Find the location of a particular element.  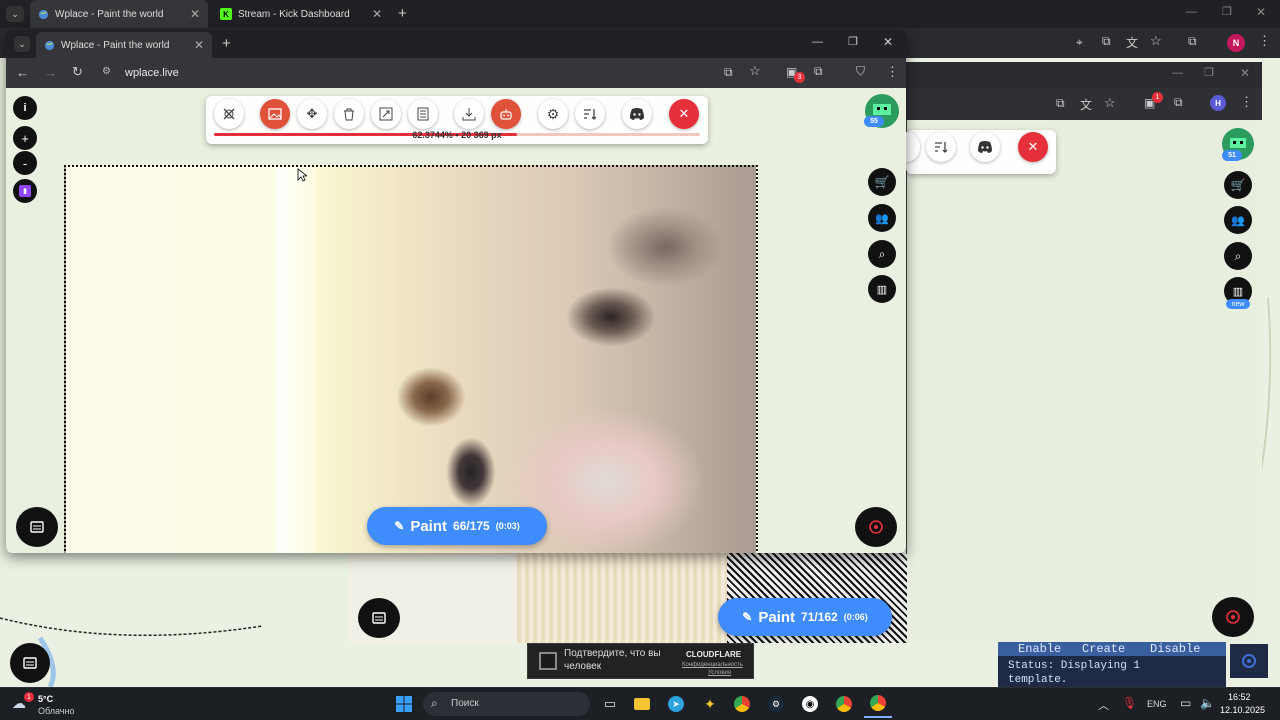

bg-tab-kick: K Stream - Kick Dashboard ✕ is located at coordinates (301, 14).